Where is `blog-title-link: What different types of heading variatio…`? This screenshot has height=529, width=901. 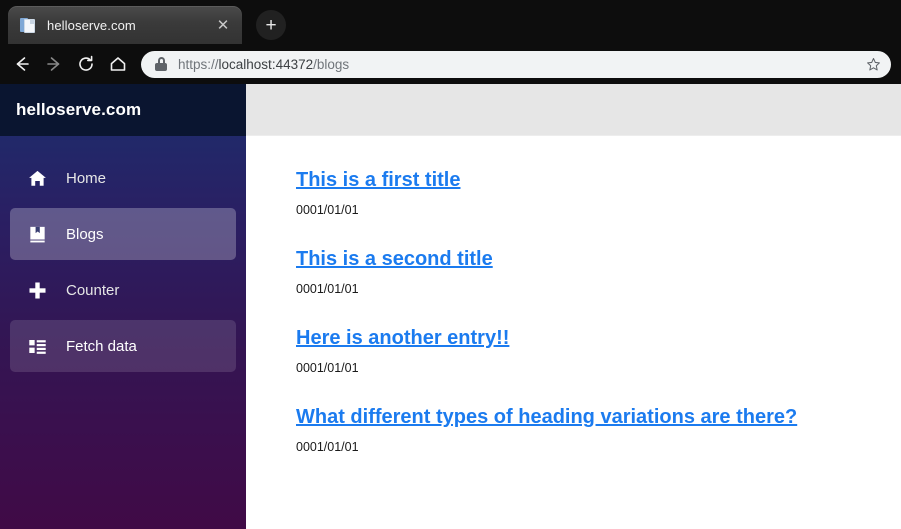 blog-title-link: What different types of heading variatio… is located at coordinates (598, 417).